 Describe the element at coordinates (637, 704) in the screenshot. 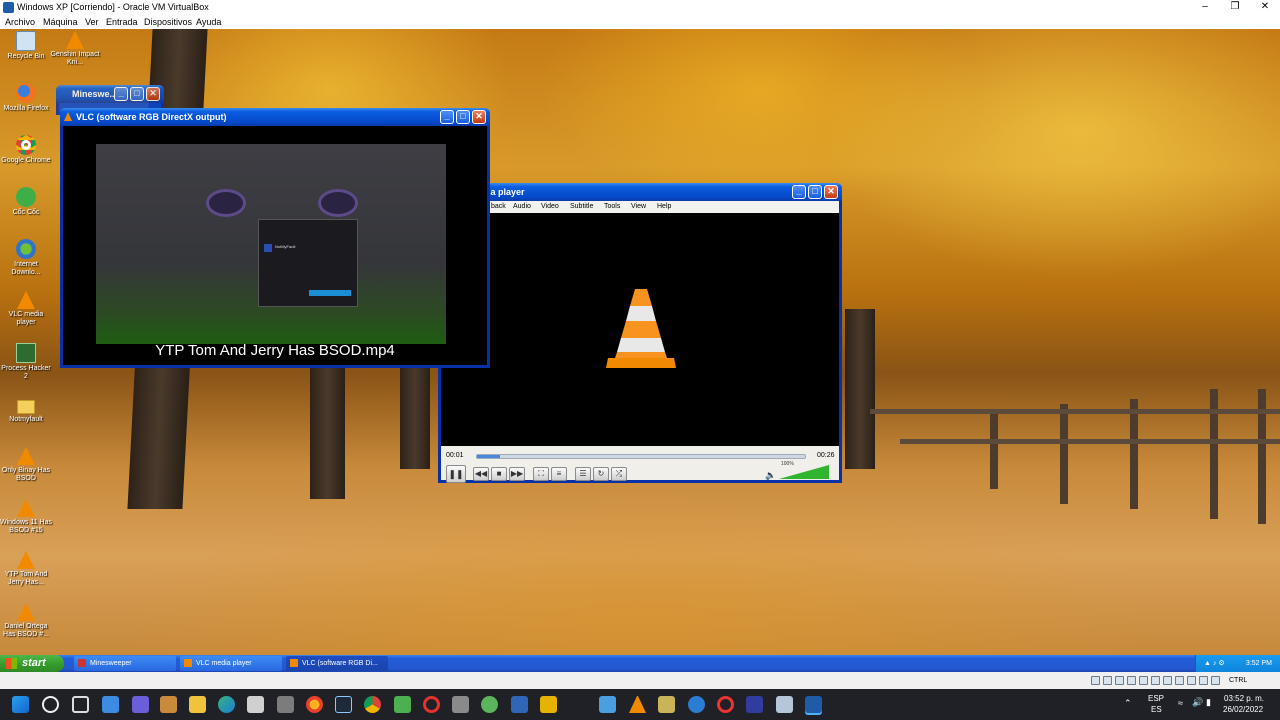

I see `vlc-icon` at that location.